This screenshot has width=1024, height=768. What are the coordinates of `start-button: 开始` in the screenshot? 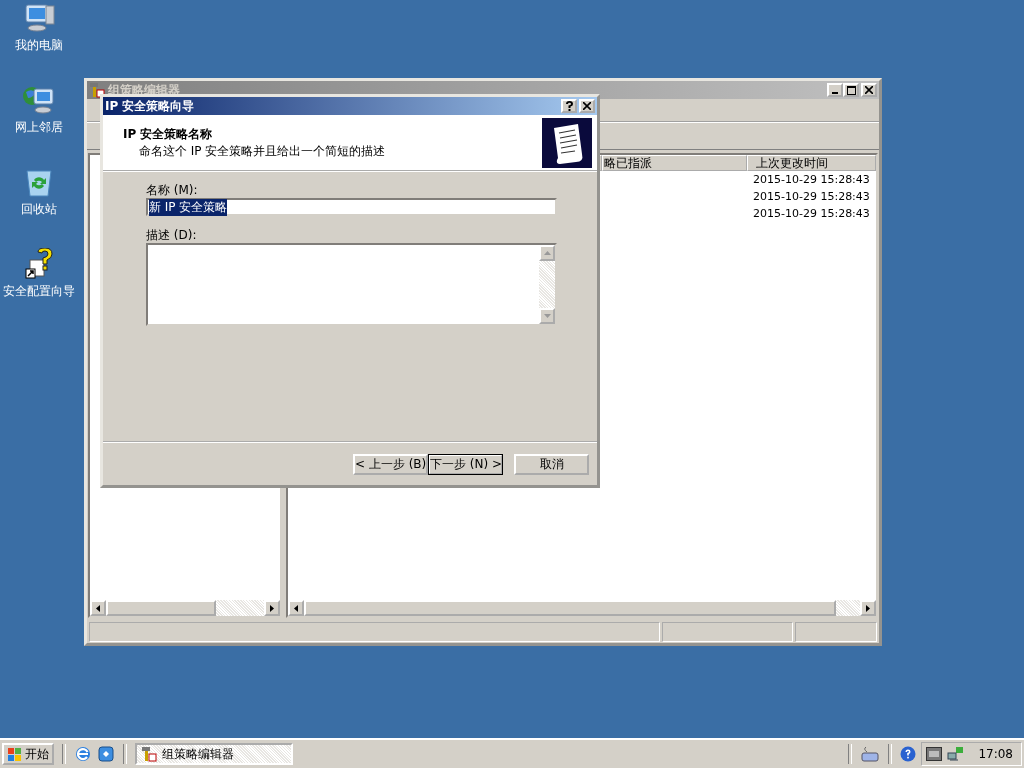 It's located at (28, 754).